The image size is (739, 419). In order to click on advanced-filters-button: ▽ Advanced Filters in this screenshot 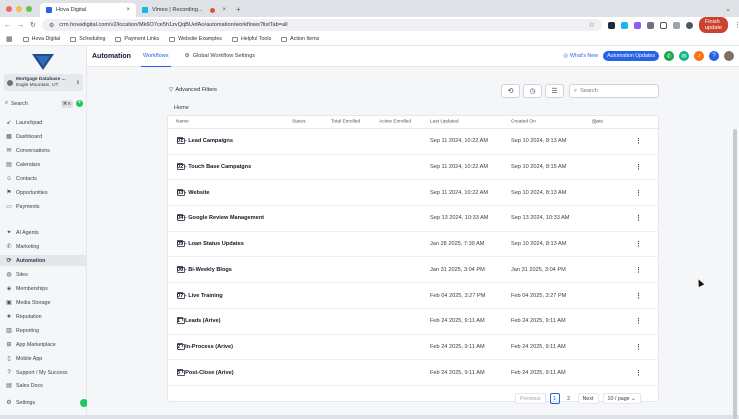, I will do `click(193, 90)`.